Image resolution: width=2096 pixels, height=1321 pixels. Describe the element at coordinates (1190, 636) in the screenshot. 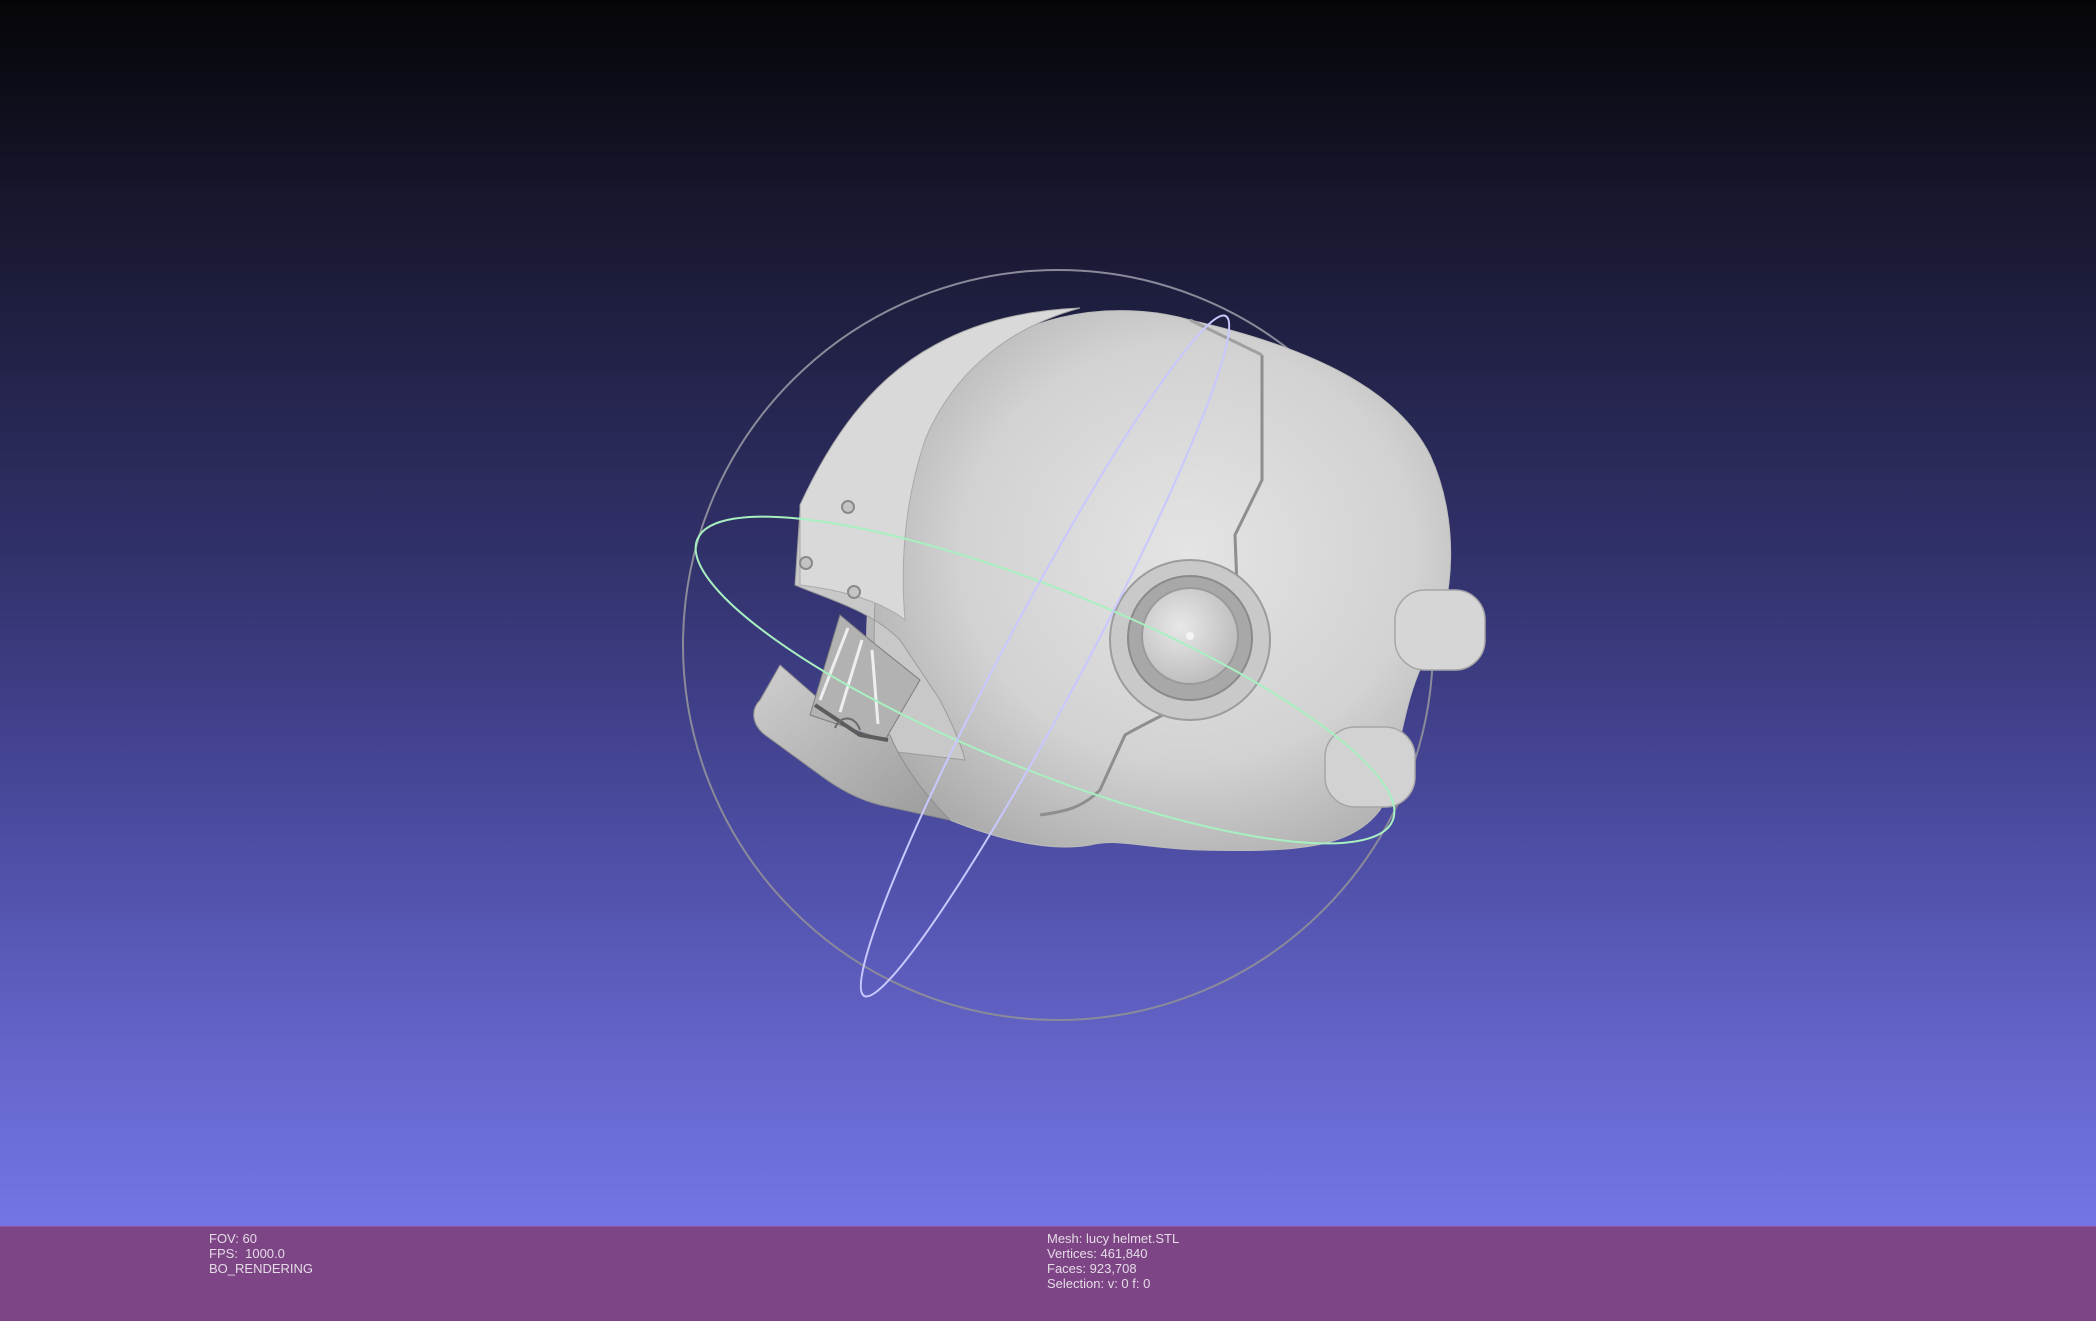

I see `ear-disc-dot` at that location.